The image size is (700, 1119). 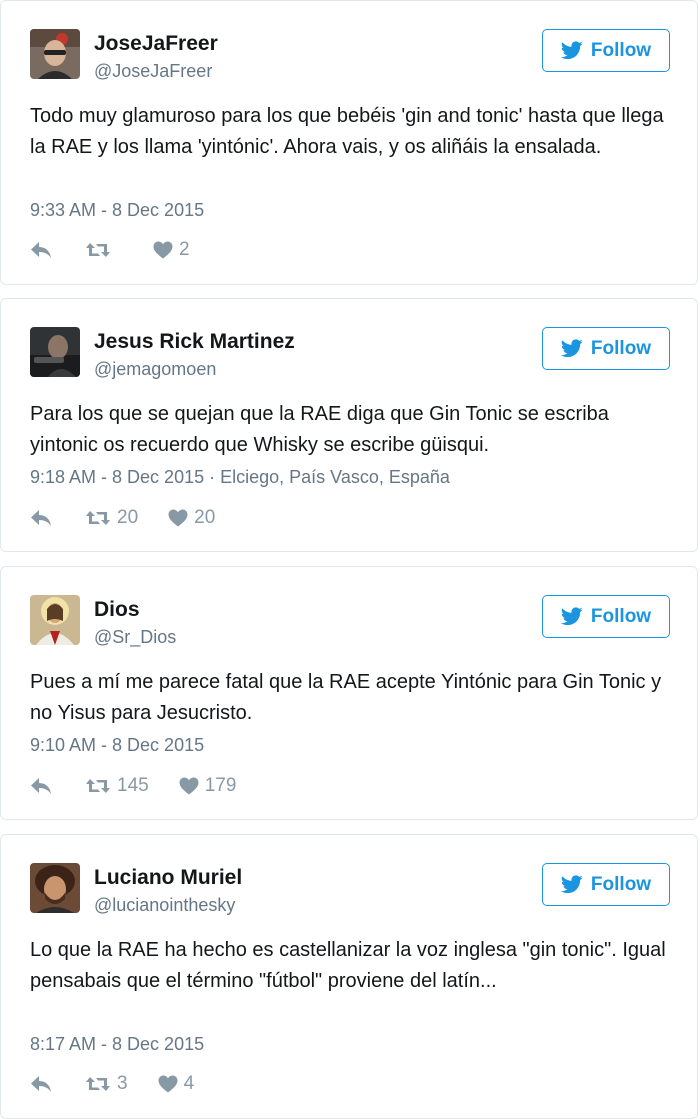 What do you see at coordinates (194, 342) in the screenshot?
I see `display-name: Jesus Rick Martinez` at bounding box center [194, 342].